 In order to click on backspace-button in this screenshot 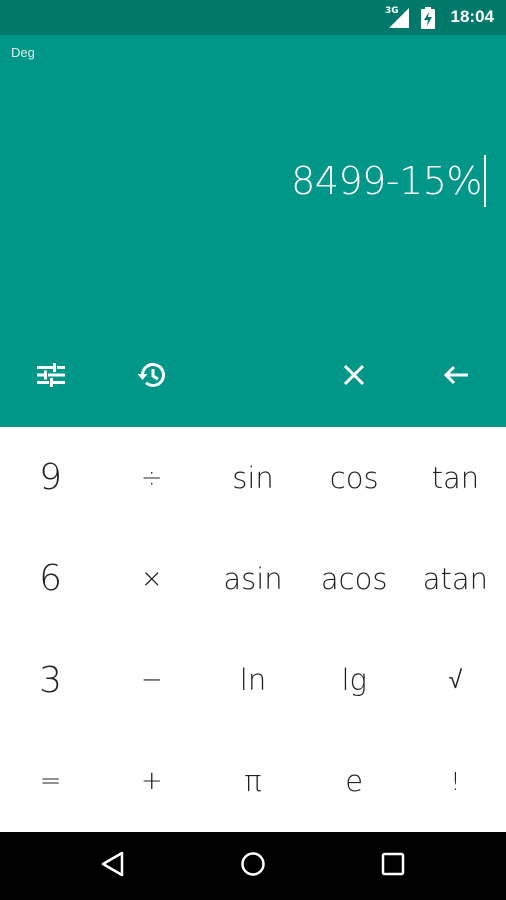, I will do `click(456, 377)`.